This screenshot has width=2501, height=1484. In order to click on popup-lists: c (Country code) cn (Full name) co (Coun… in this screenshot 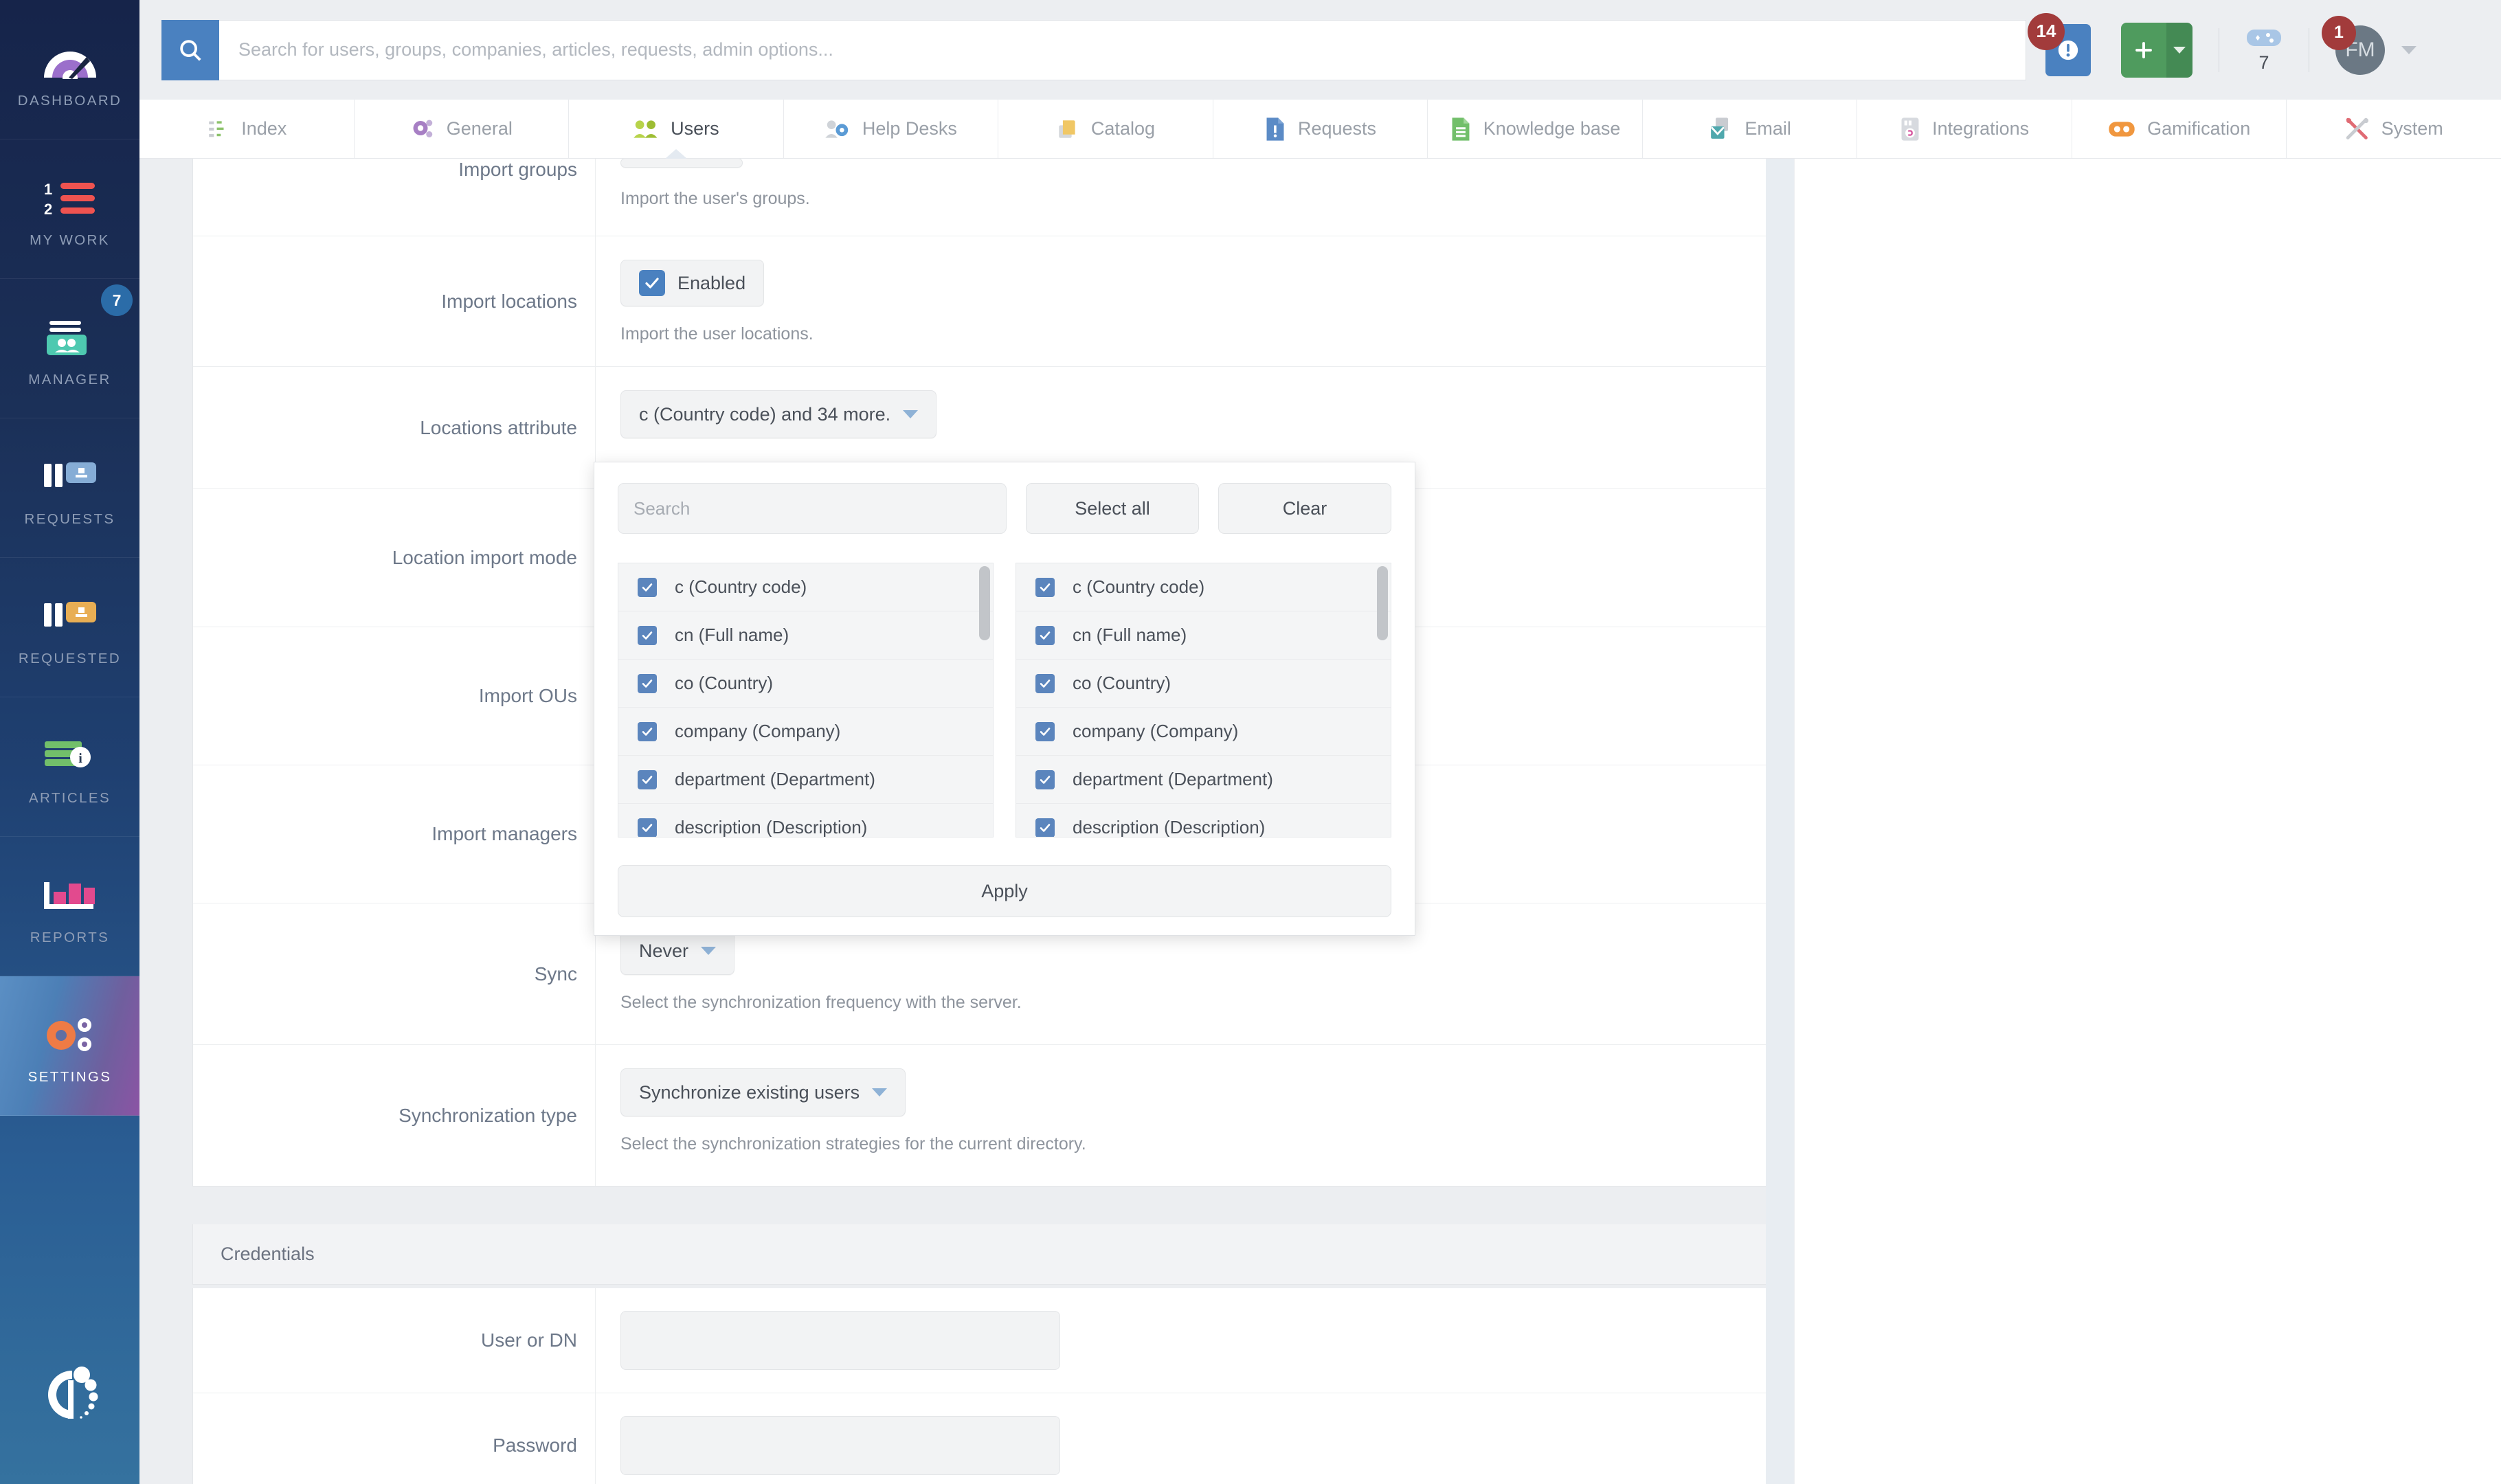, I will do `click(1004, 700)`.